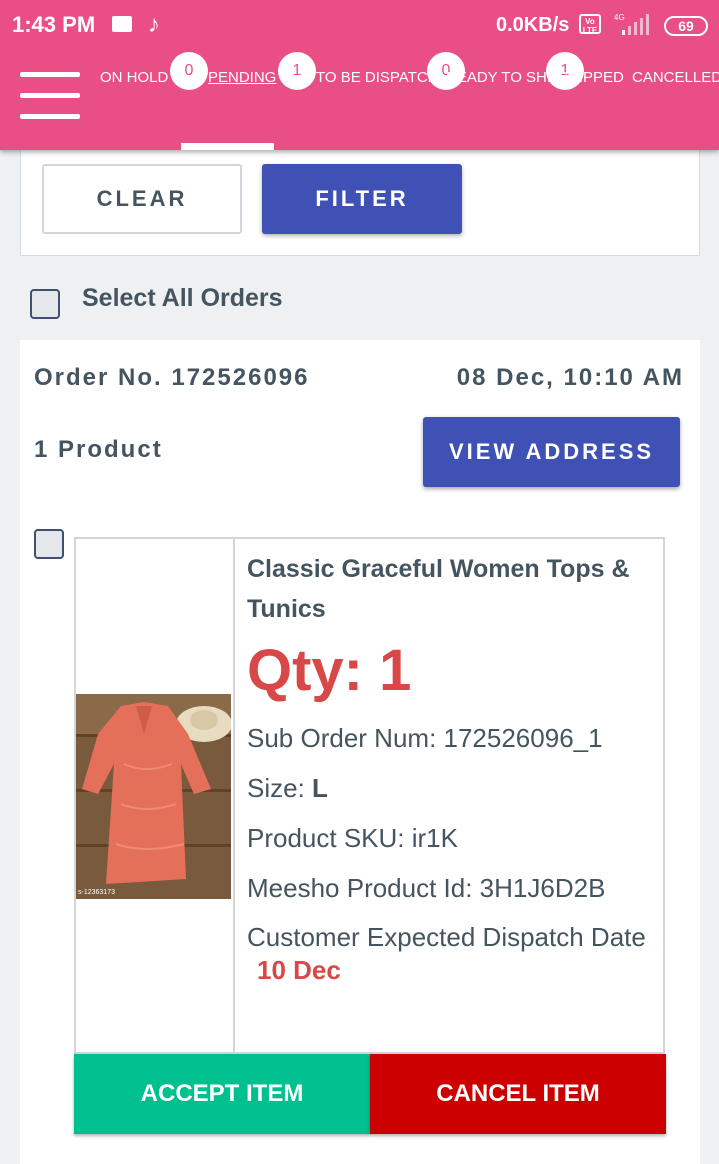 The height and width of the screenshot is (1164, 719). What do you see at coordinates (98, 449) in the screenshot?
I see `product-count: 1 Product` at bounding box center [98, 449].